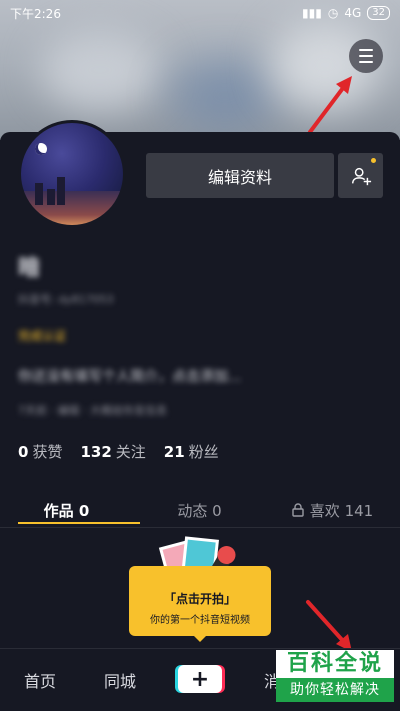  I want to click on stat-likes: 0 获赞, so click(40, 451).